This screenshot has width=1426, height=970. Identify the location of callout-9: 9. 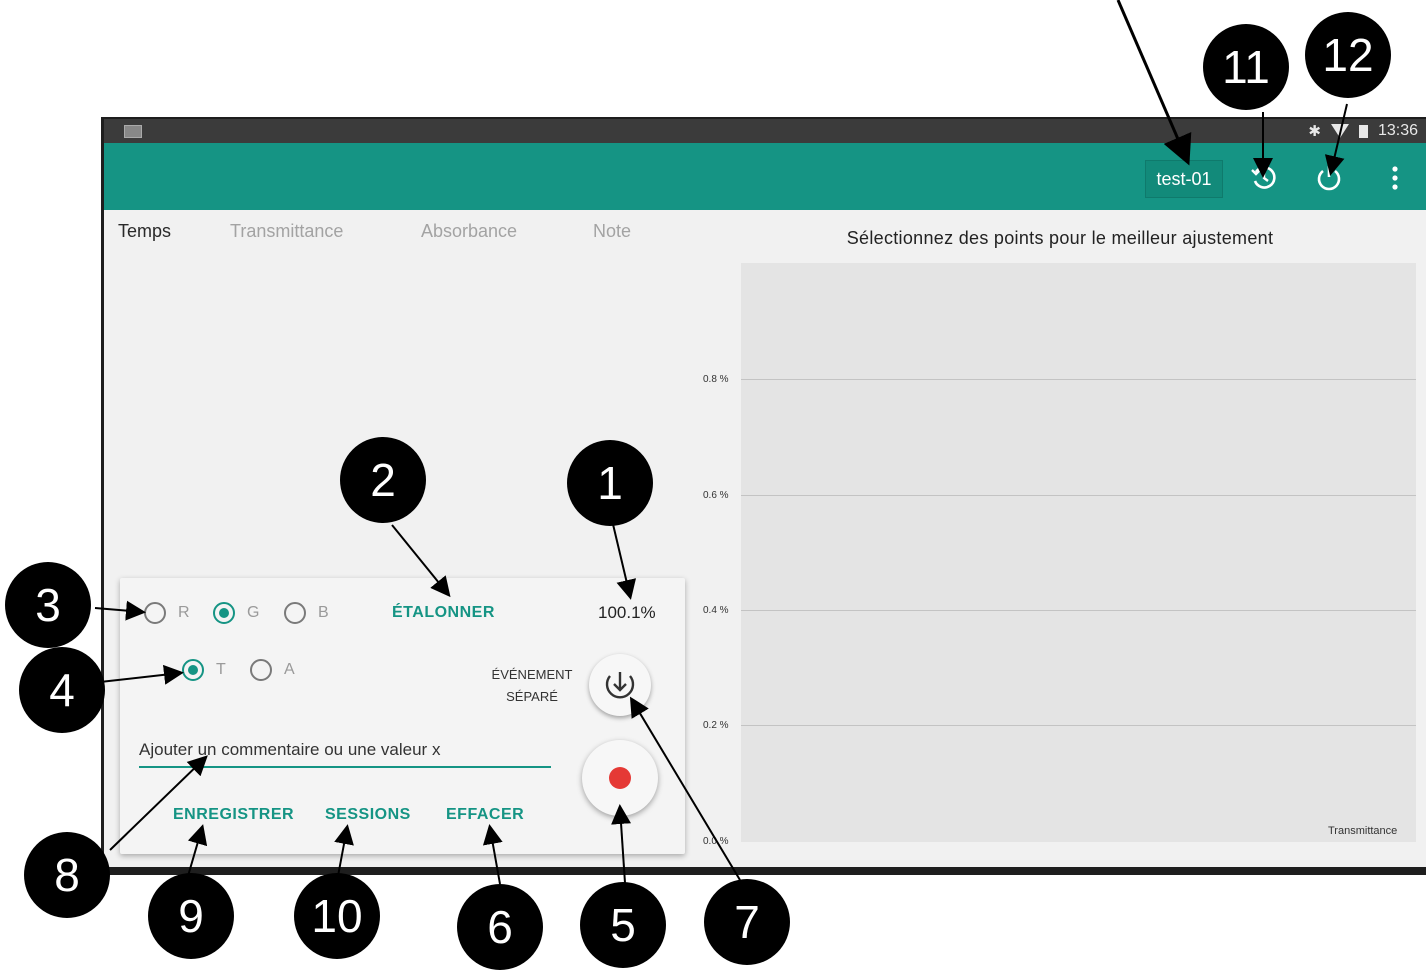
(191, 916).